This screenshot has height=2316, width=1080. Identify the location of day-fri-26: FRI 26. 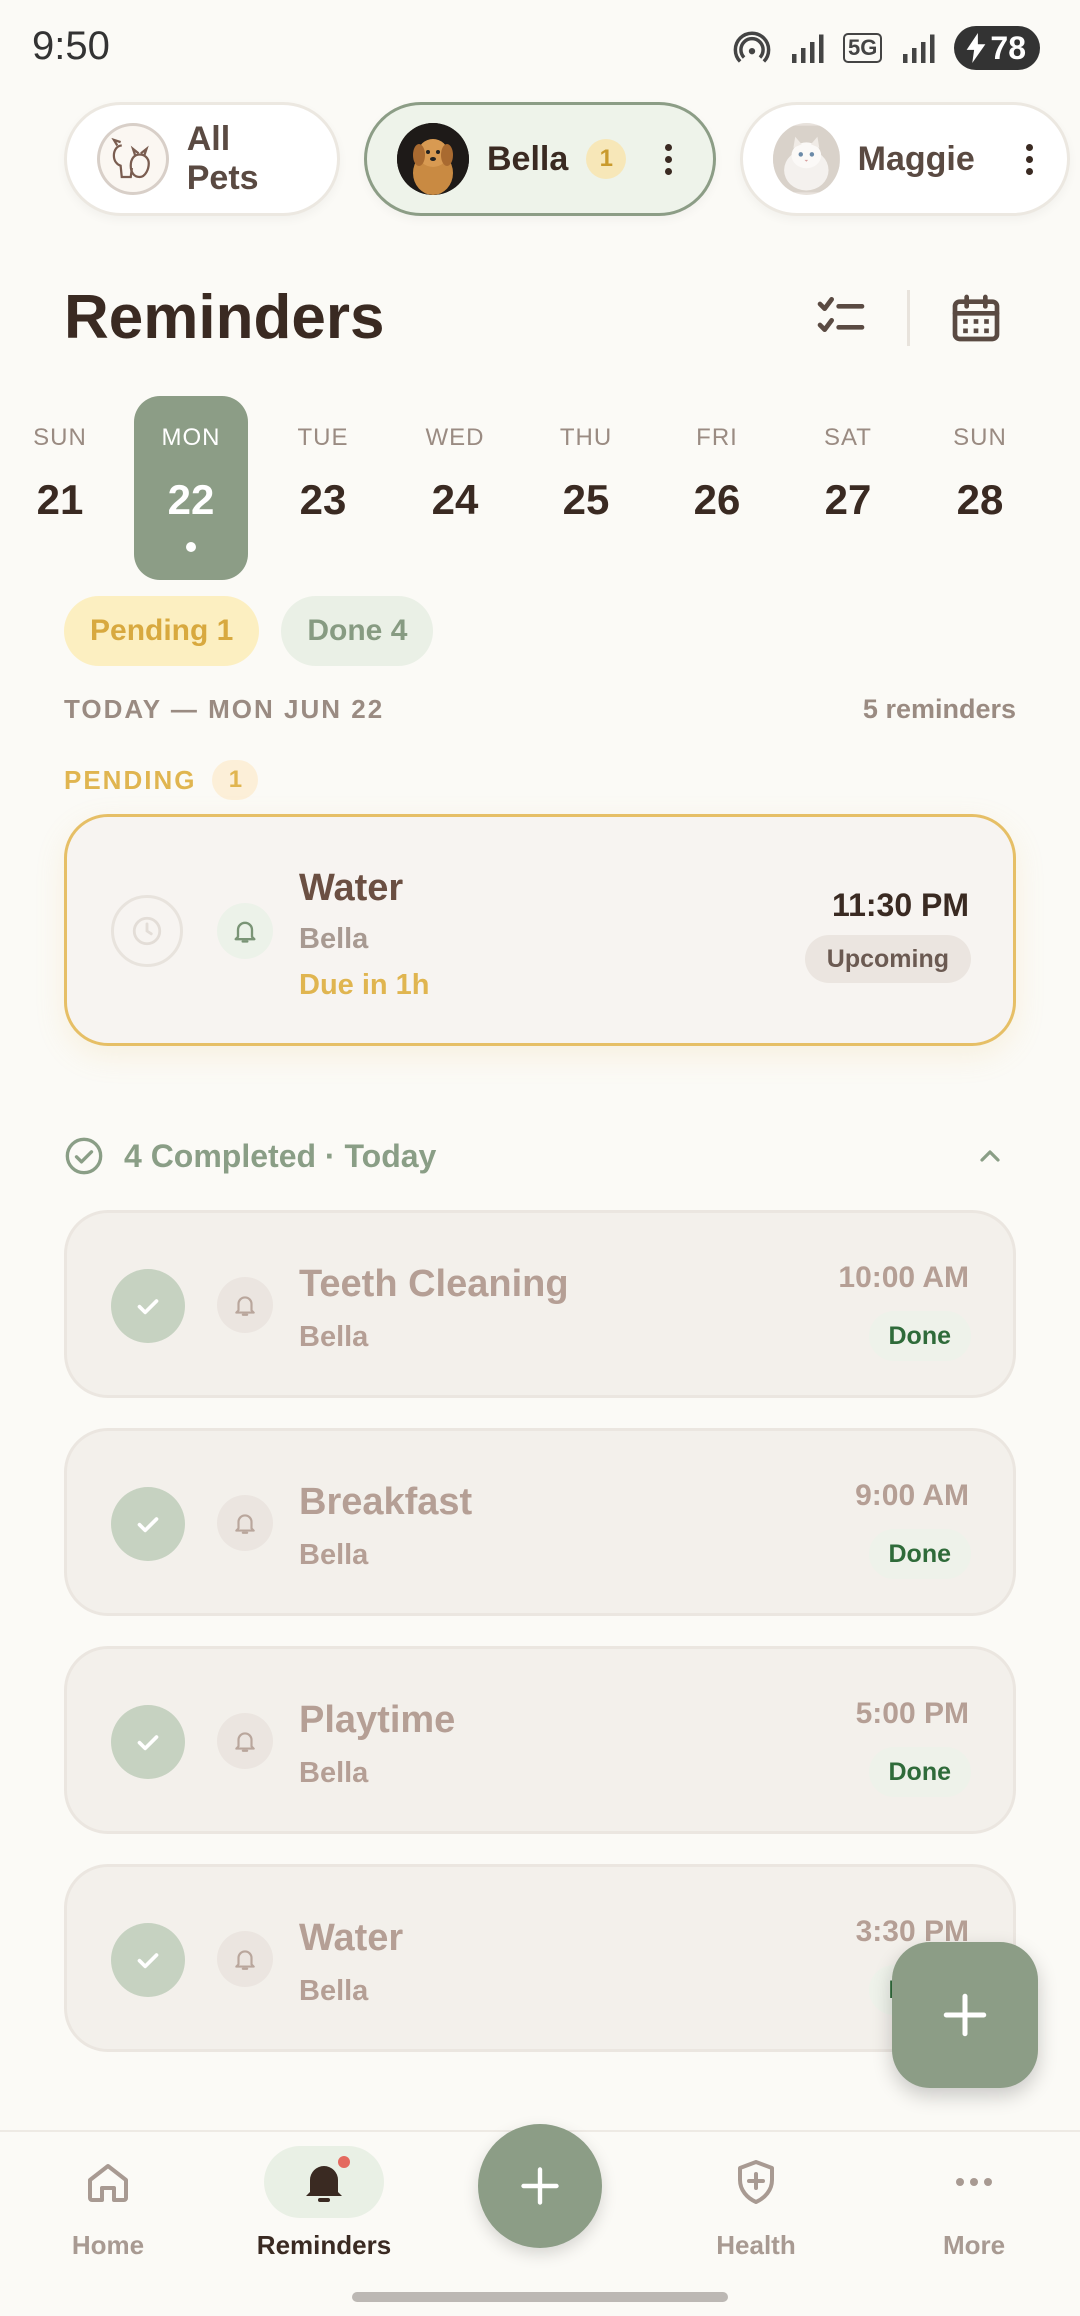
(717, 488).